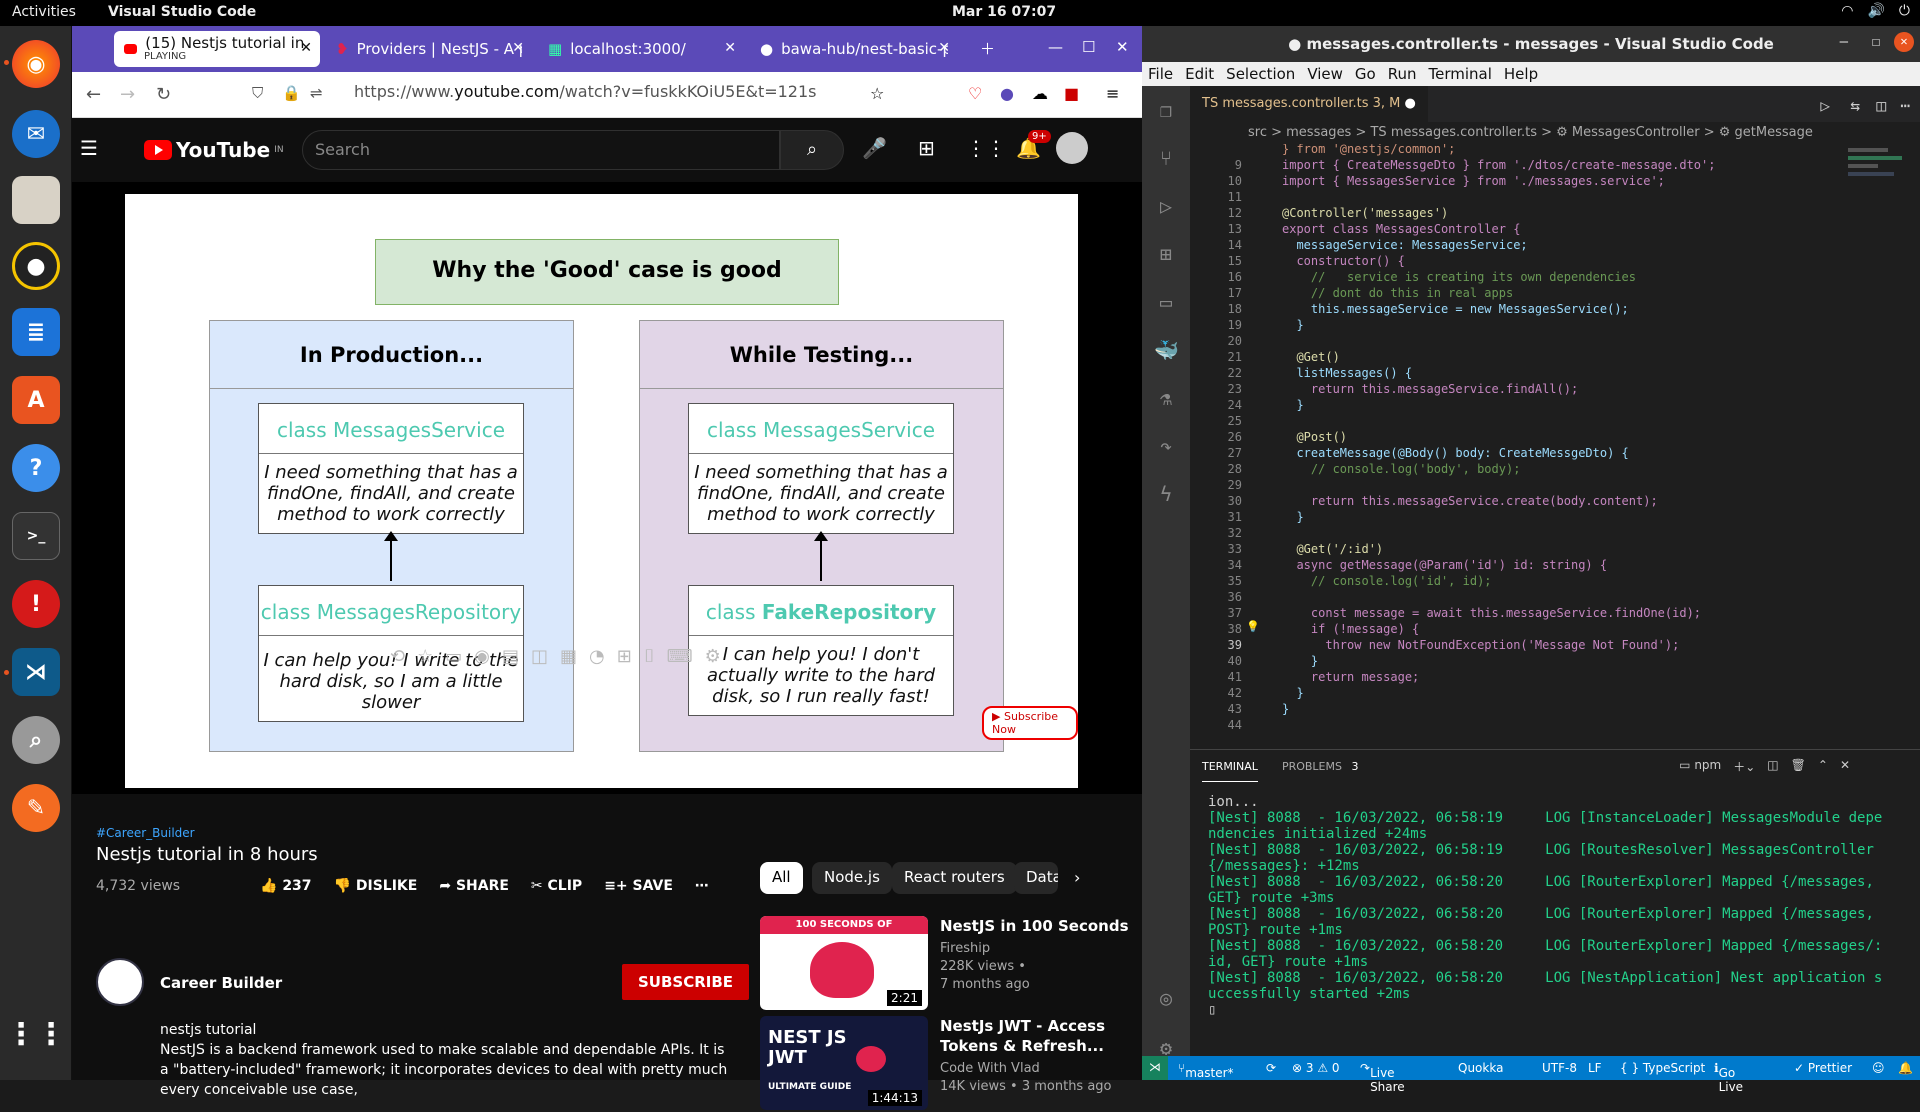 Image resolution: width=1920 pixels, height=1112 pixels. I want to click on tab-youtube: (15) Nestjs tutorial in 8 PLAYING ✕, so click(217, 49).